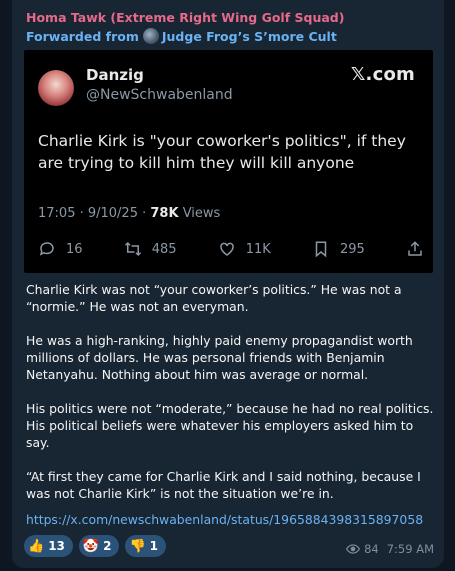  I want to click on reply-count: 16, so click(74, 249).